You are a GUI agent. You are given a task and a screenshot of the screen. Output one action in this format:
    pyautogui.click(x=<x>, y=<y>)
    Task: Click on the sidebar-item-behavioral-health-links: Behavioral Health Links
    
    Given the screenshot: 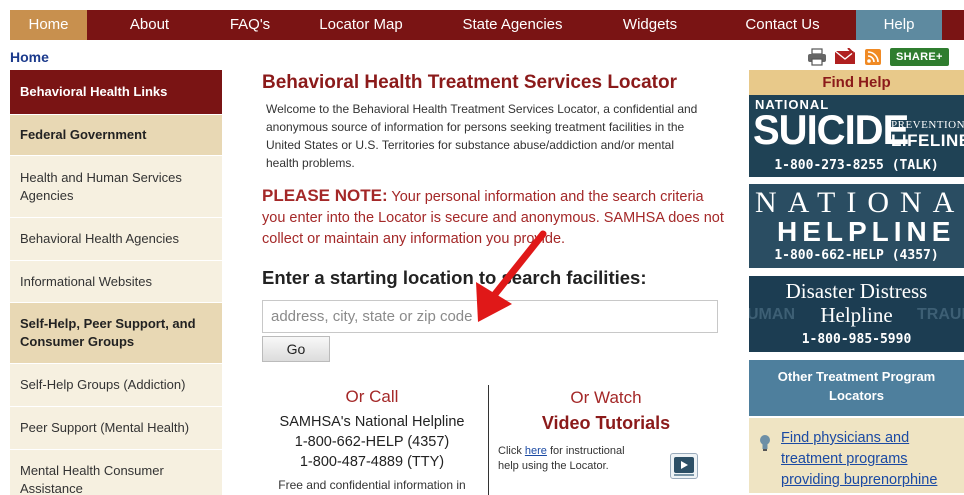 What is the action you would take?
    pyautogui.click(x=116, y=92)
    